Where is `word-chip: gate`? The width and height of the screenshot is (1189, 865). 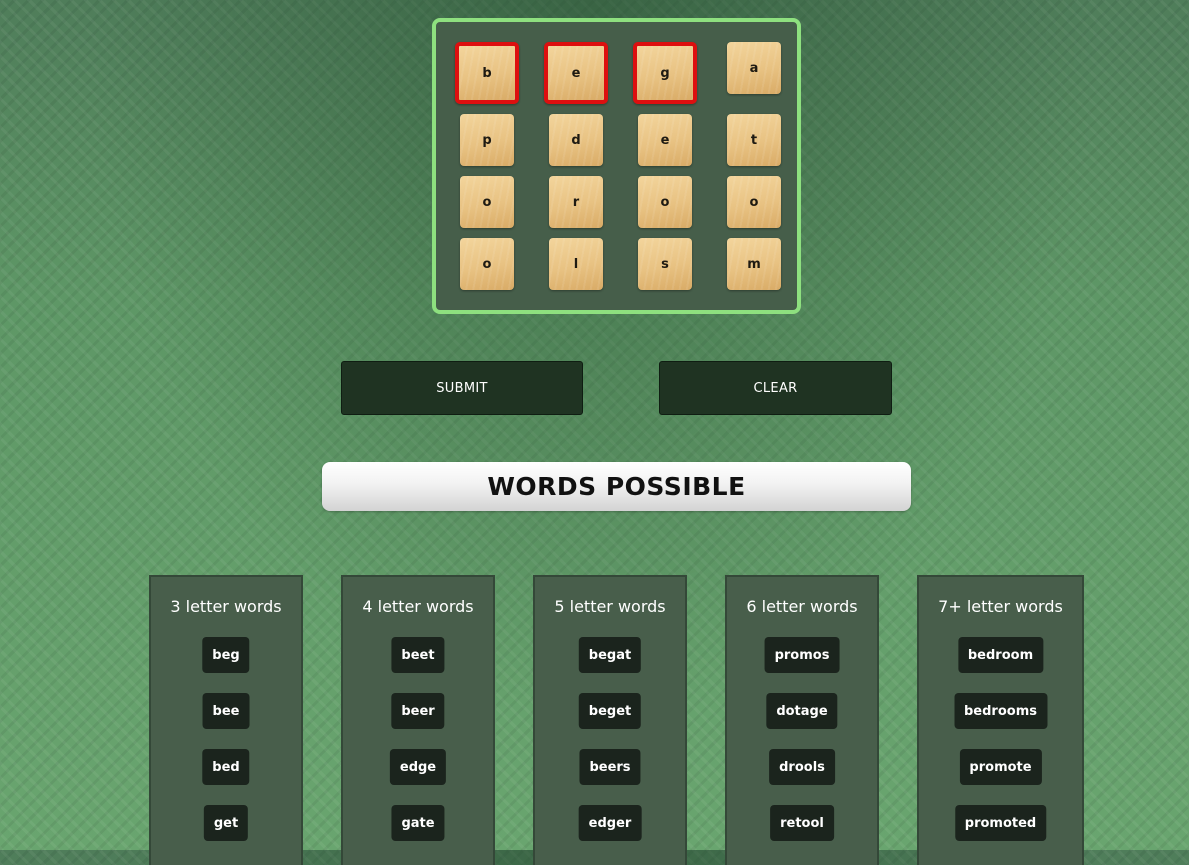
word-chip: gate is located at coordinates (418, 823).